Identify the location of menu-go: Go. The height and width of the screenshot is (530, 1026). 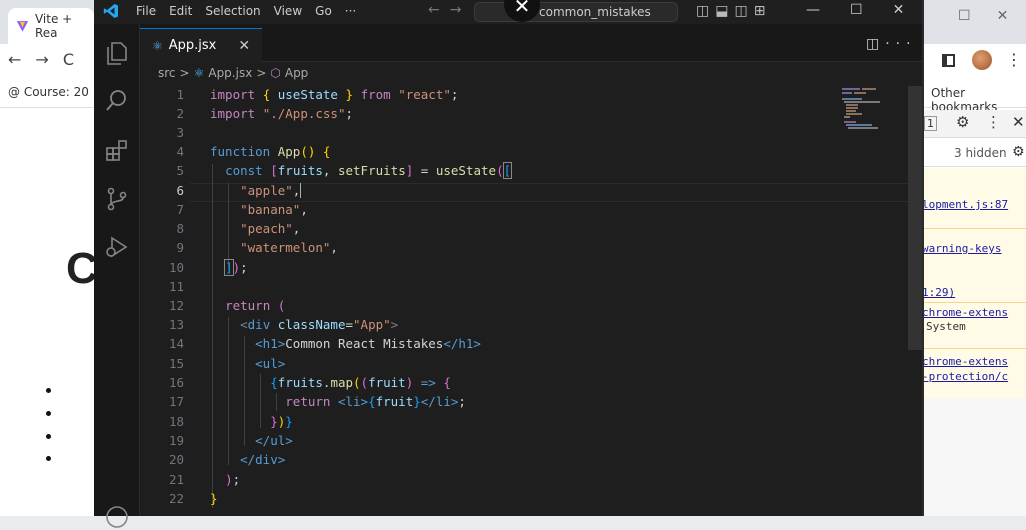
(323, 11).